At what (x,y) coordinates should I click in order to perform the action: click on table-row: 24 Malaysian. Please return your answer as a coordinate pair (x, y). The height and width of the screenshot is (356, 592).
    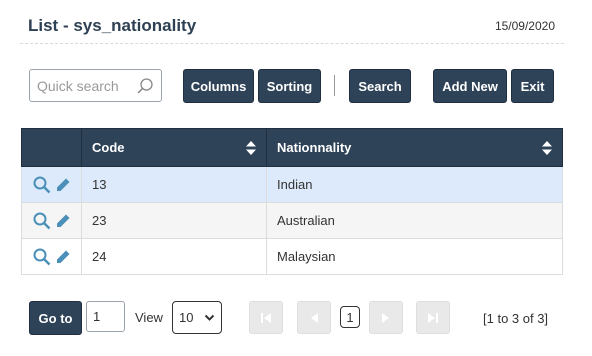
    Looking at the image, I should click on (292, 256).